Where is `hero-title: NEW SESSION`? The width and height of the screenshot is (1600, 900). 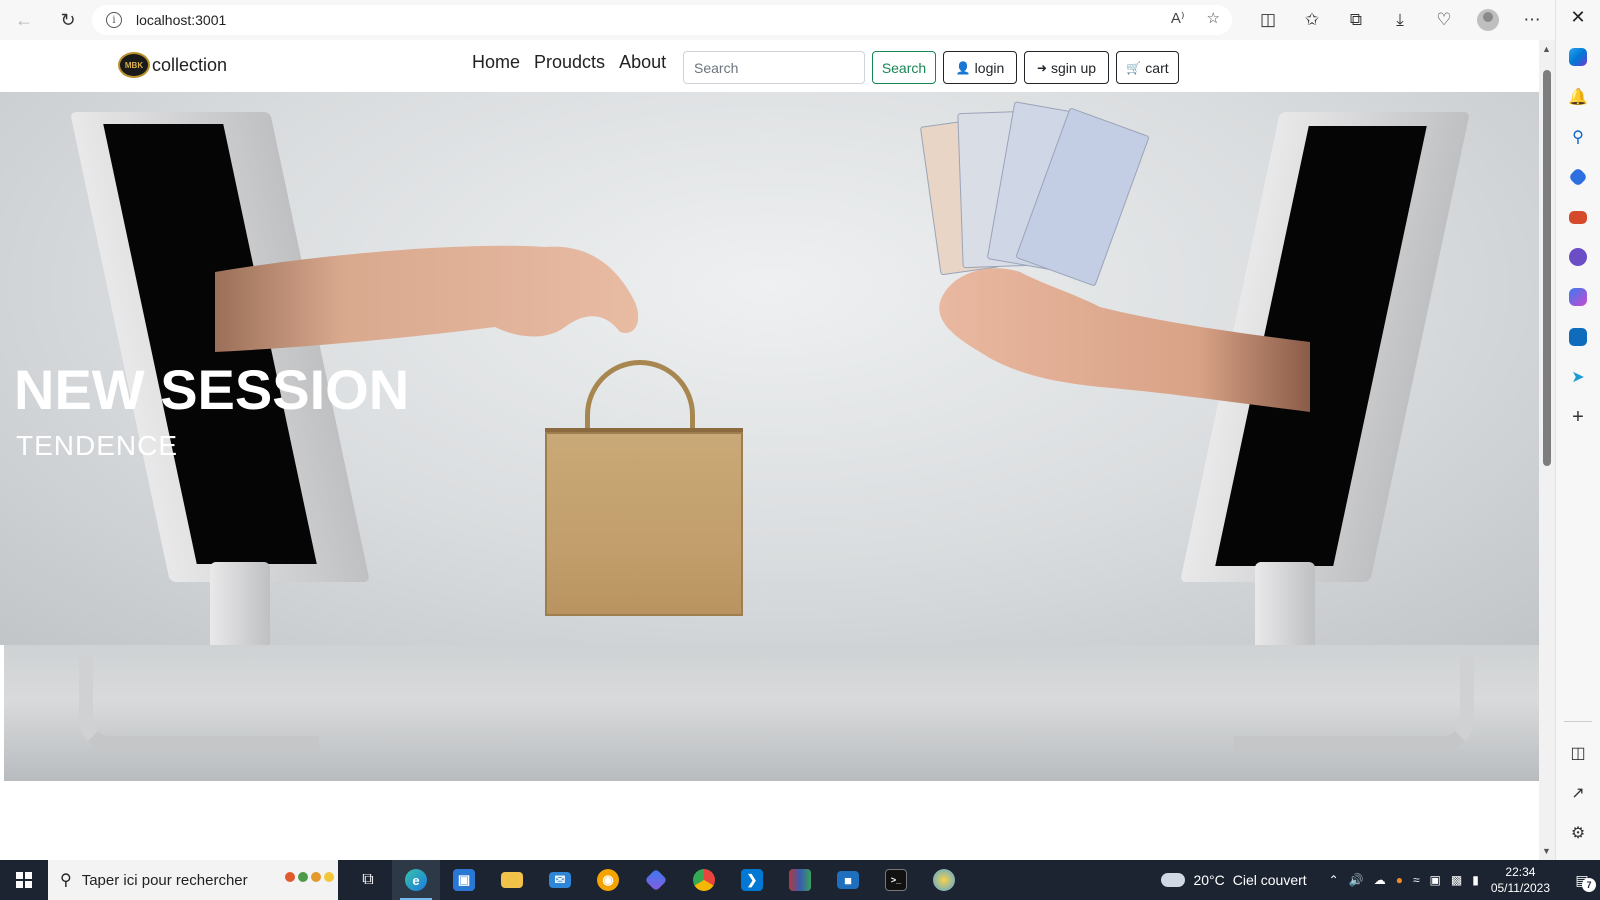
hero-title: NEW SESSION is located at coordinates (212, 389).